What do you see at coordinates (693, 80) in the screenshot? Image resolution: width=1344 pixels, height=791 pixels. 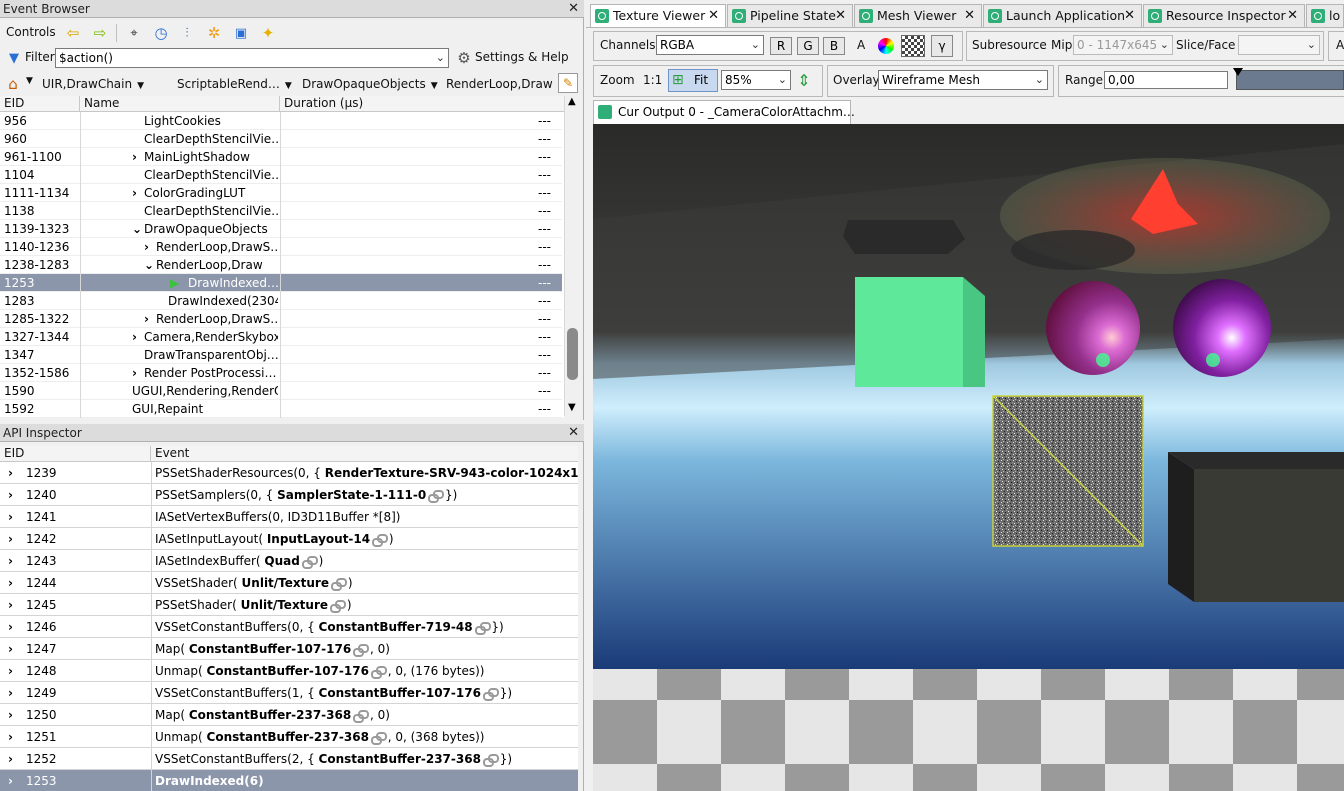 I see `fit-button: ⊞ Fit` at bounding box center [693, 80].